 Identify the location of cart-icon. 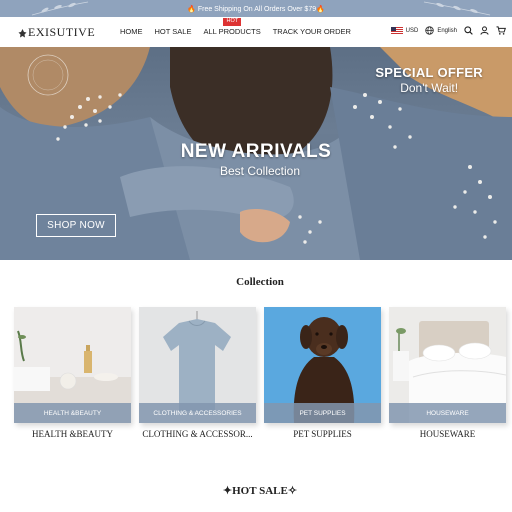
(501, 30).